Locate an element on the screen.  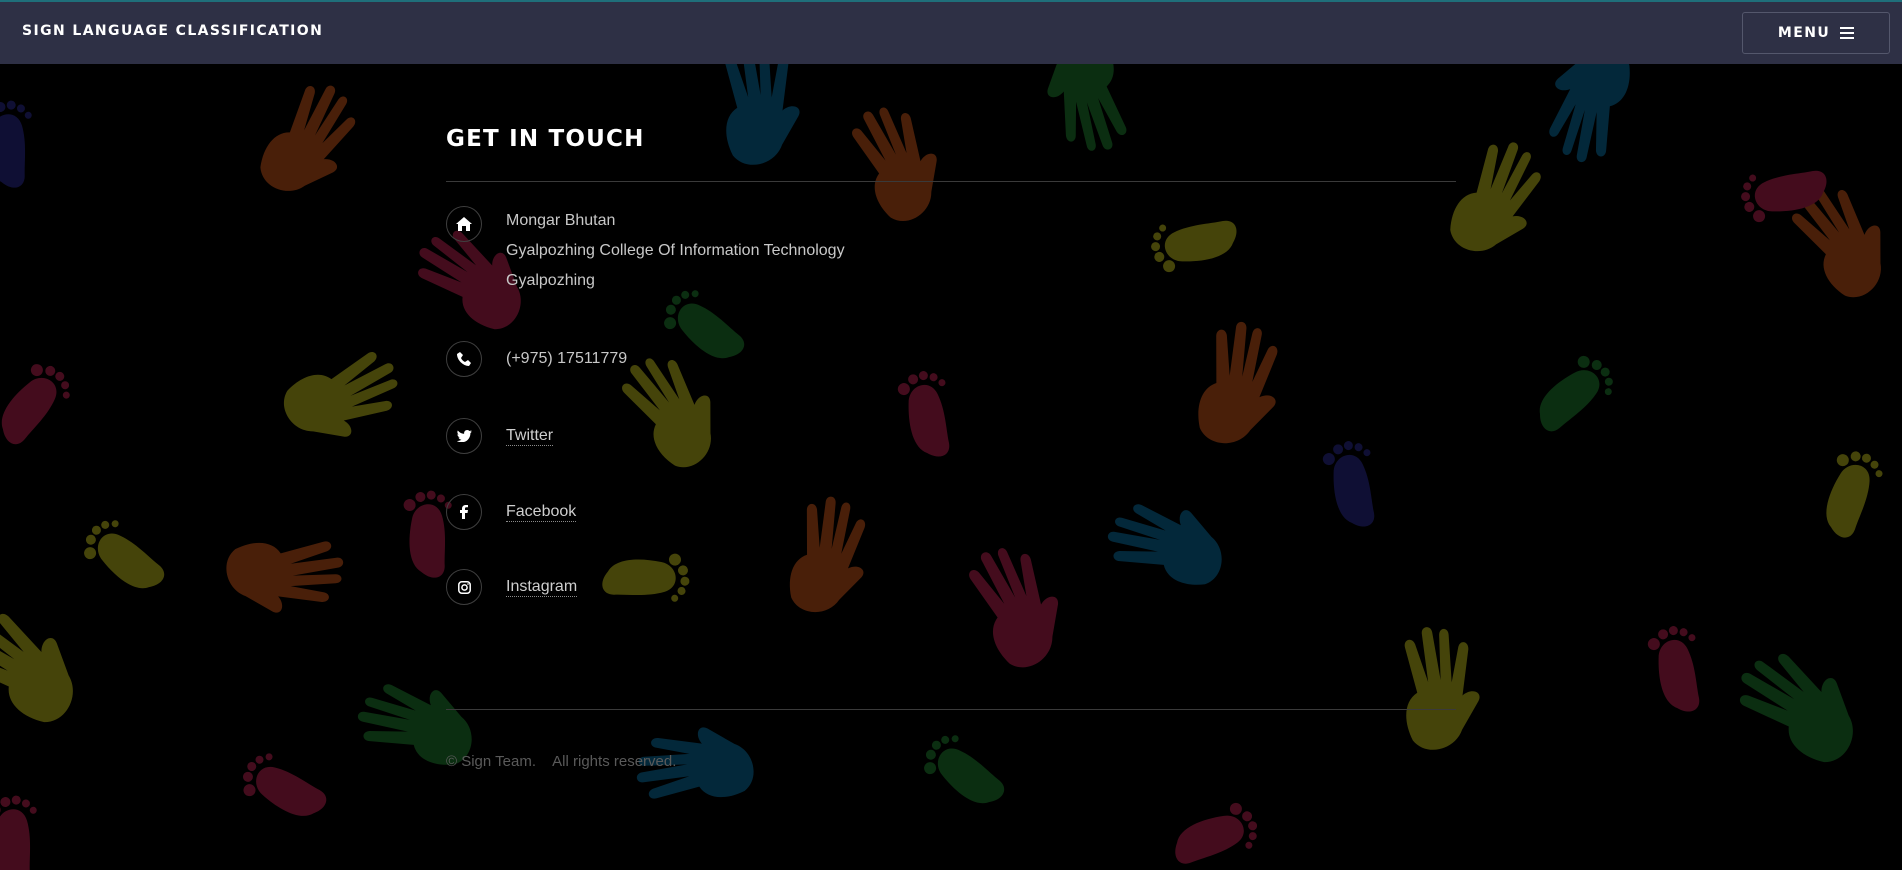
phone-number: (+975) 17511779 is located at coordinates (566, 359).